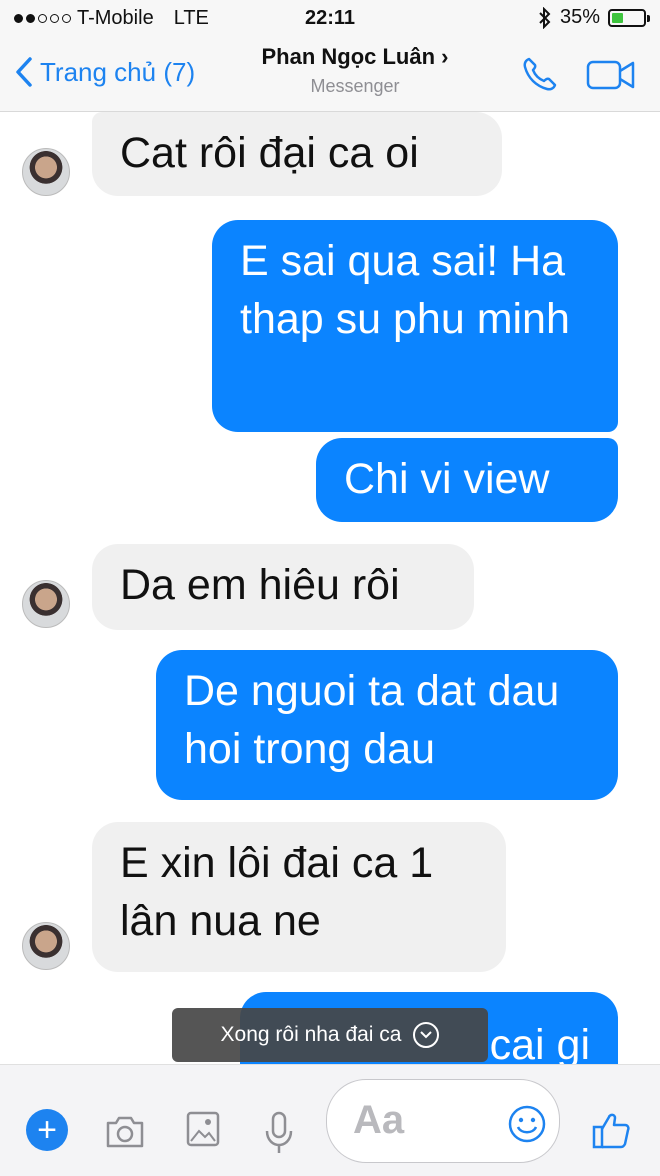 This screenshot has height=1176, width=660. What do you see at coordinates (611, 1130) in the screenshot?
I see `thumbs-up-icon` at bounding box center [611, 1130].